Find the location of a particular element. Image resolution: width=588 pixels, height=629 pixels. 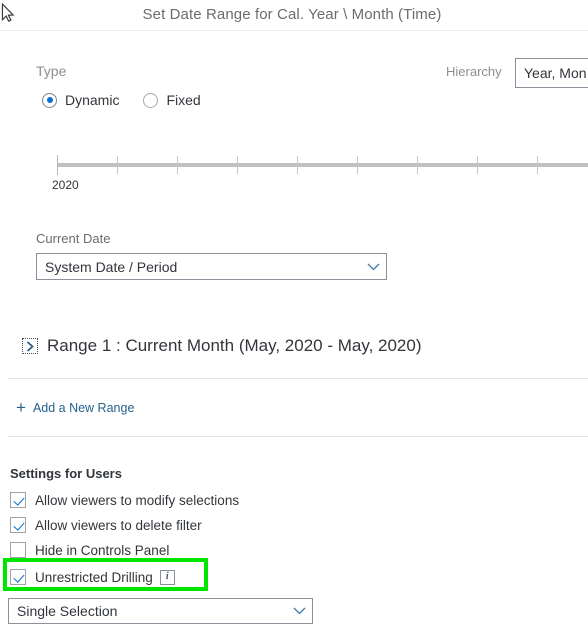

checkbox-allow-modify-selections-label: Allow viewers to modify selections is located at coordinates (137, 500).